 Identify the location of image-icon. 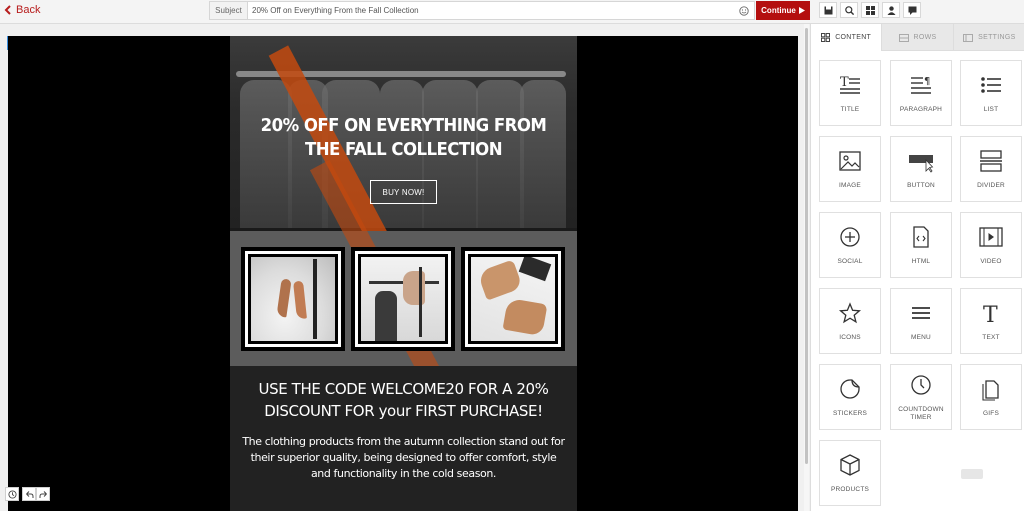
(850, 160).